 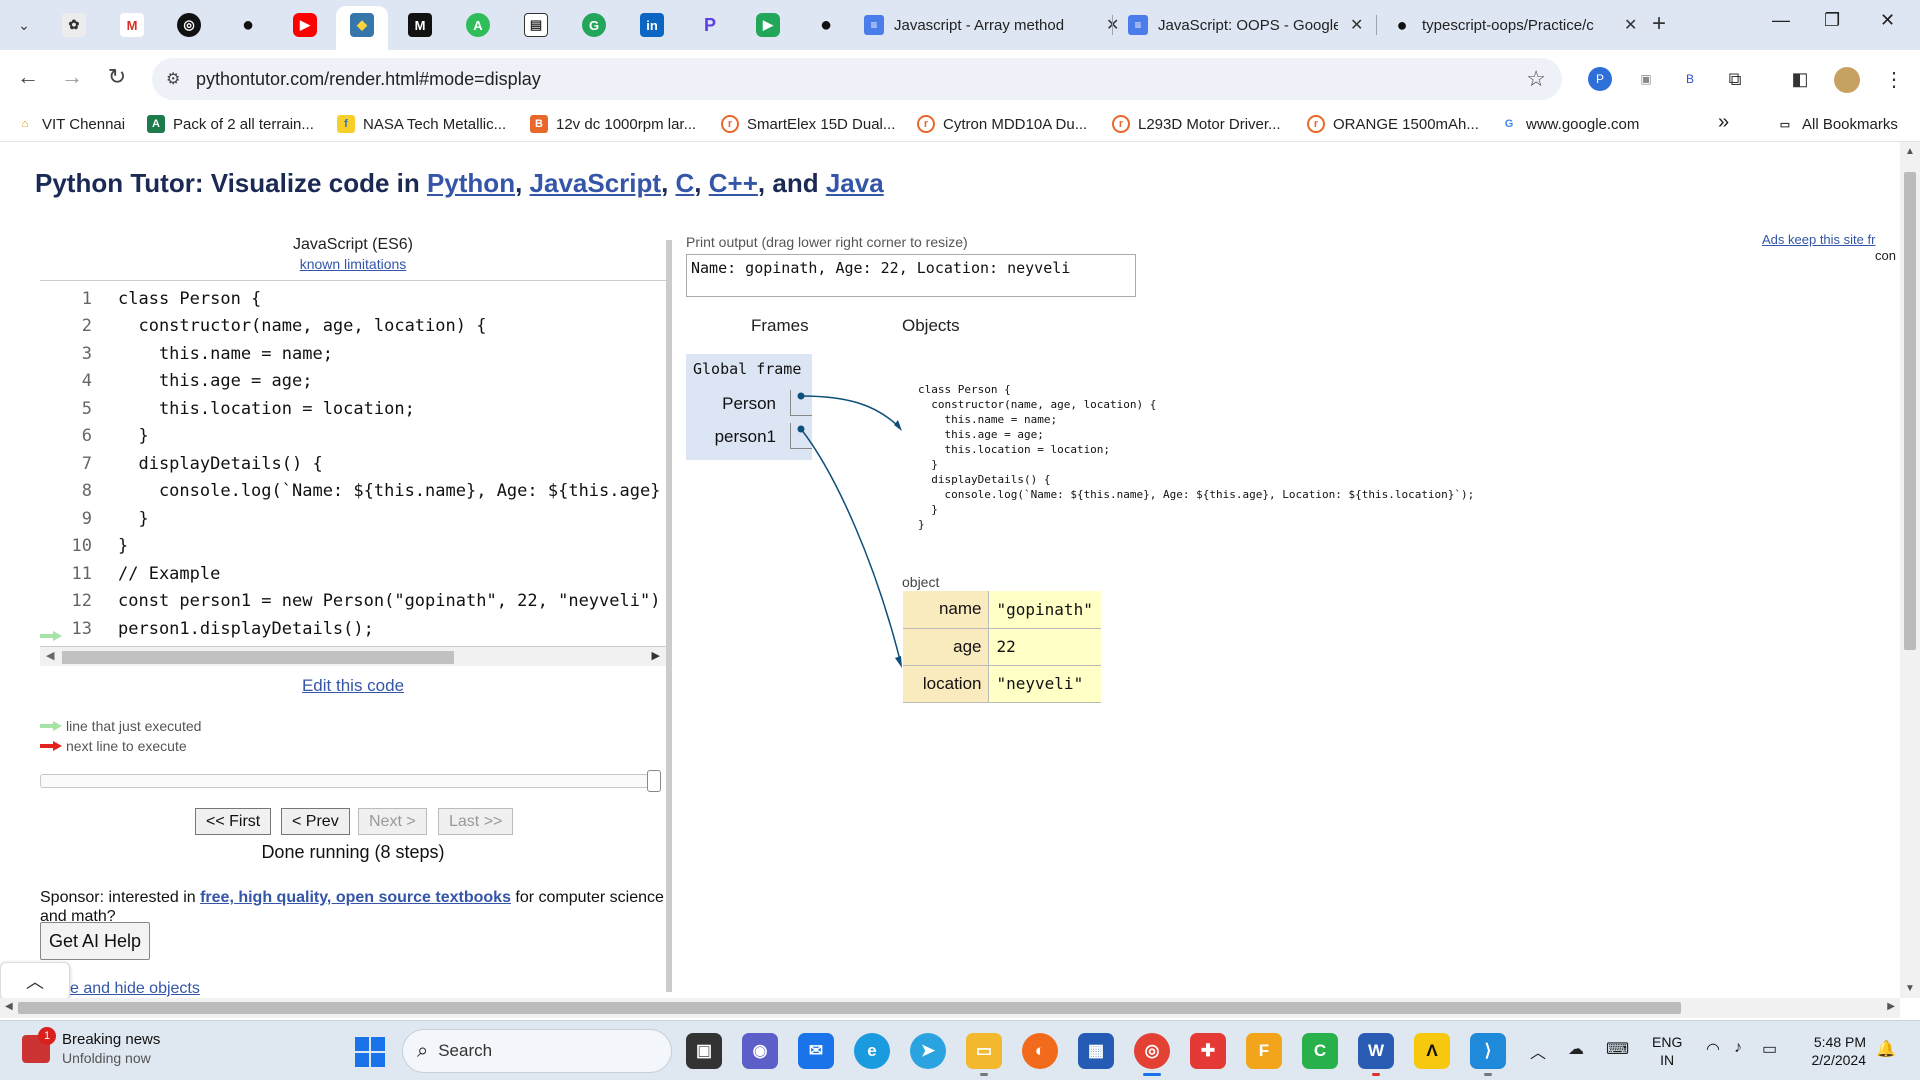 What do you see at coordinates (1886, 1049) in the screenshot?
I see `notifications-icon: 🔔` at bounding box center [1886, 1049].